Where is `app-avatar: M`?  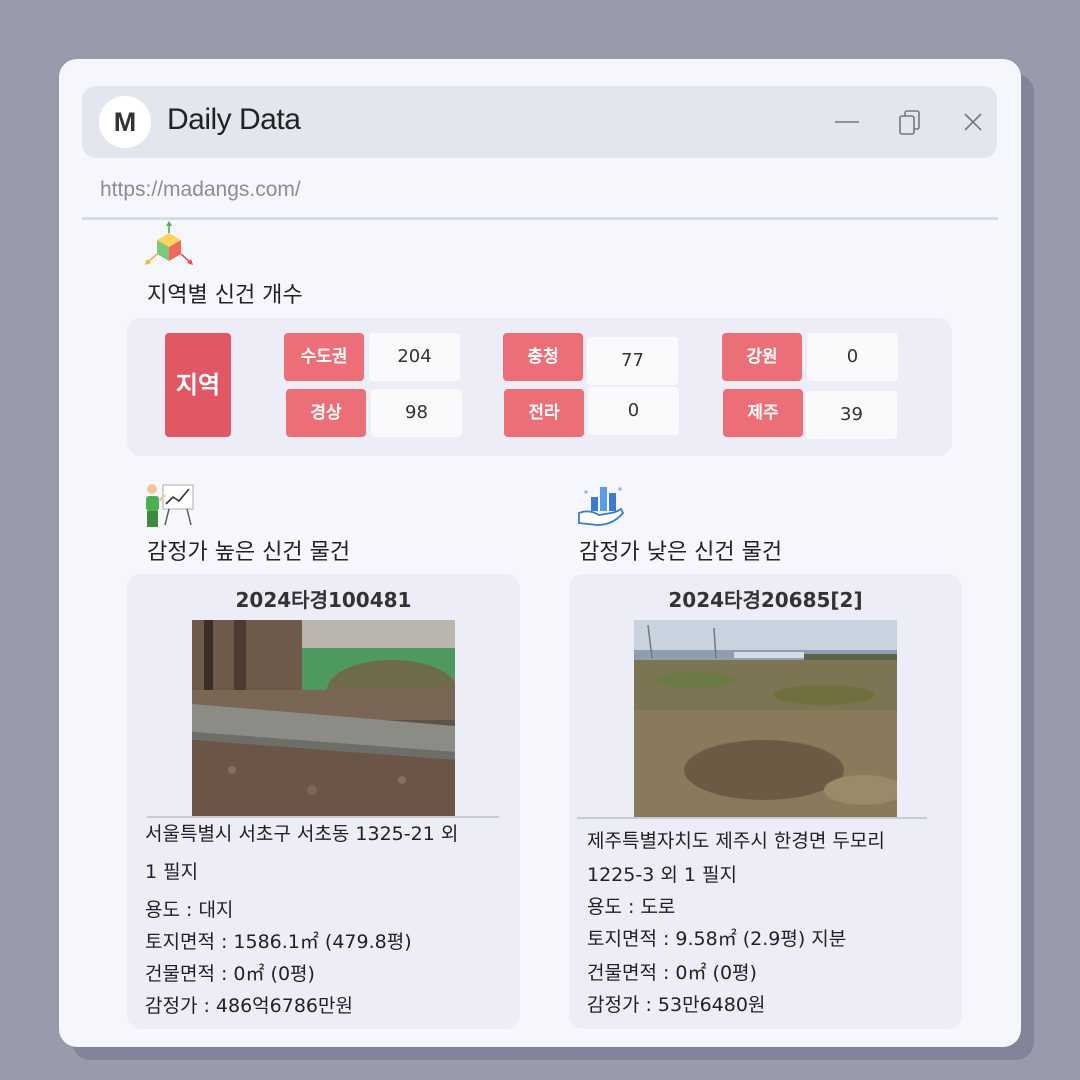
app-avatar: M is located at coordinates (125, 122).